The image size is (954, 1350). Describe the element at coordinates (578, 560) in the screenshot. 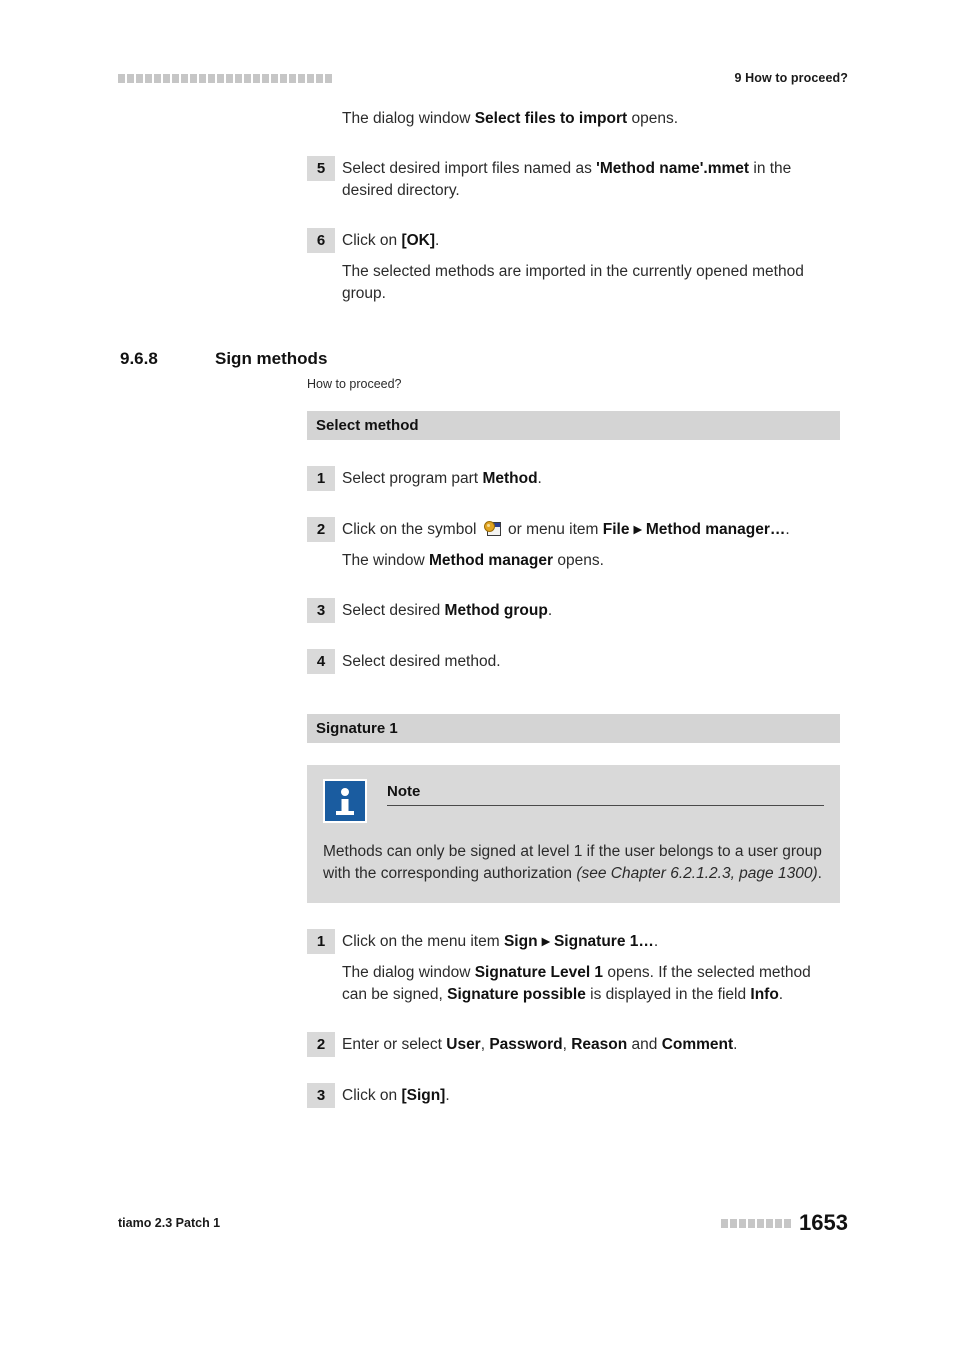

I see `text-run: opens.` at that location.